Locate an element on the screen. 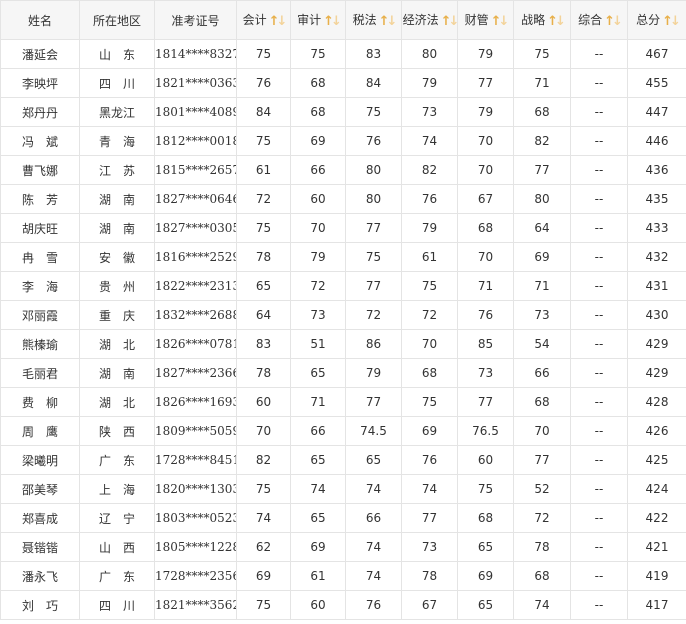 This screenshot has height=624, width=686. cell-economic-law: 75 is located at coordinates (429, 286).